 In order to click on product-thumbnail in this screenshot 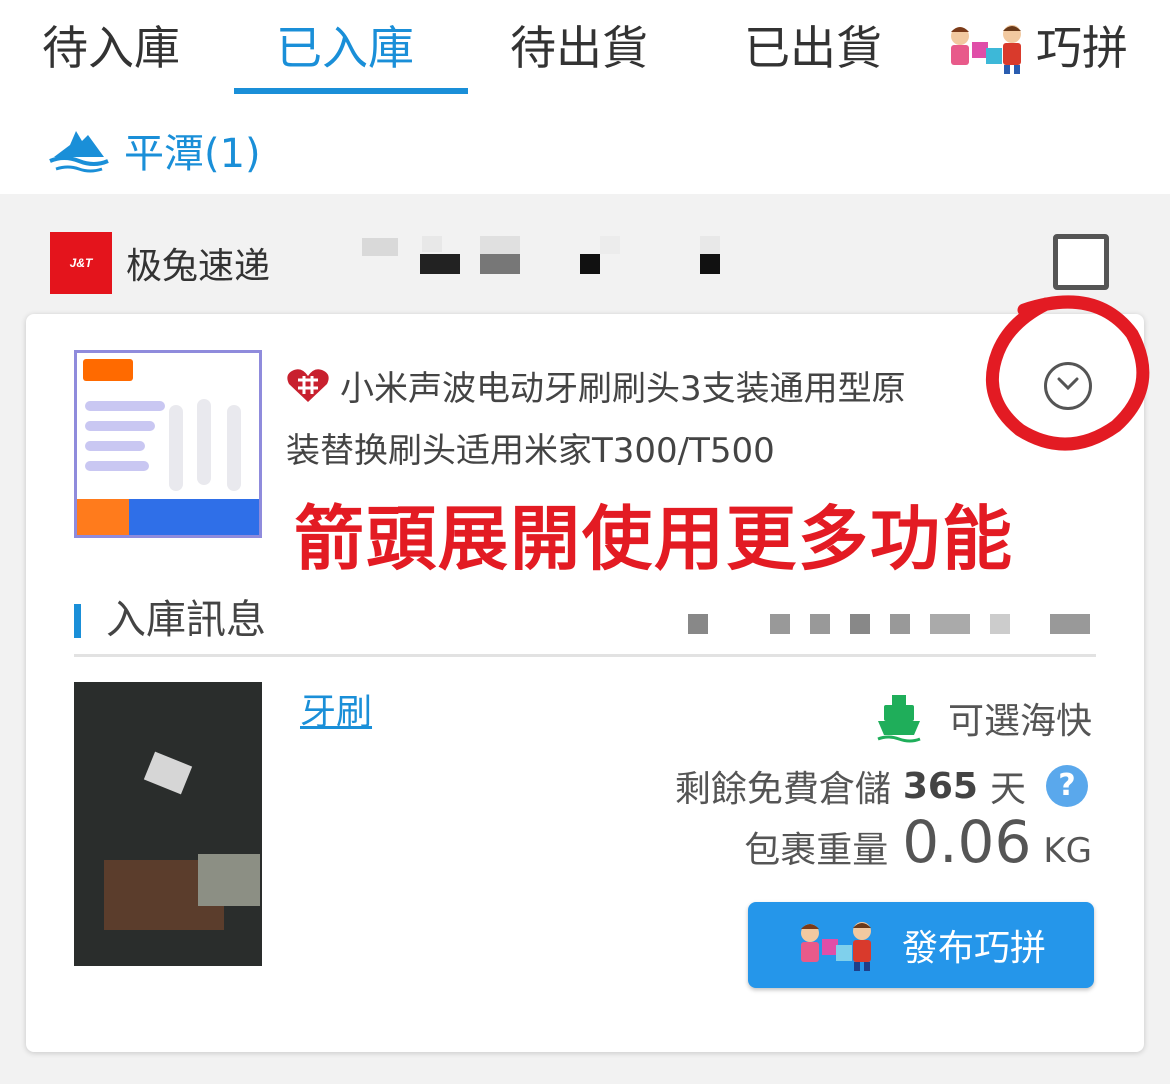, I will do `click(168, 444)`.